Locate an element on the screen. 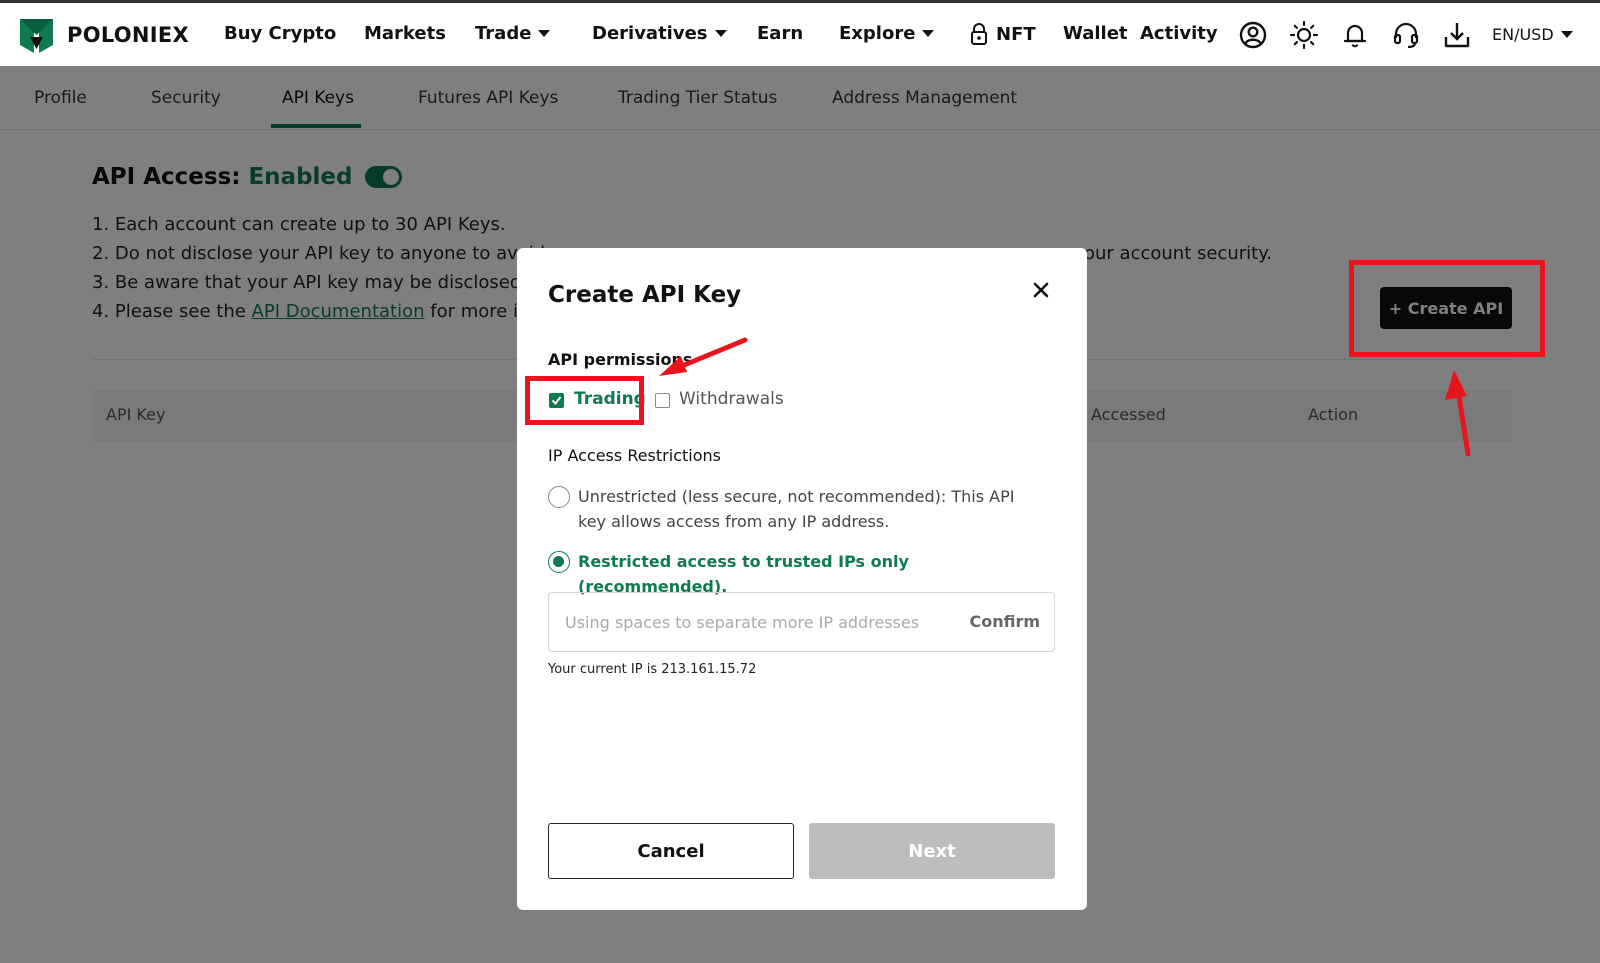  dialog-title: Create API Key is located at coordinates (645, 295).